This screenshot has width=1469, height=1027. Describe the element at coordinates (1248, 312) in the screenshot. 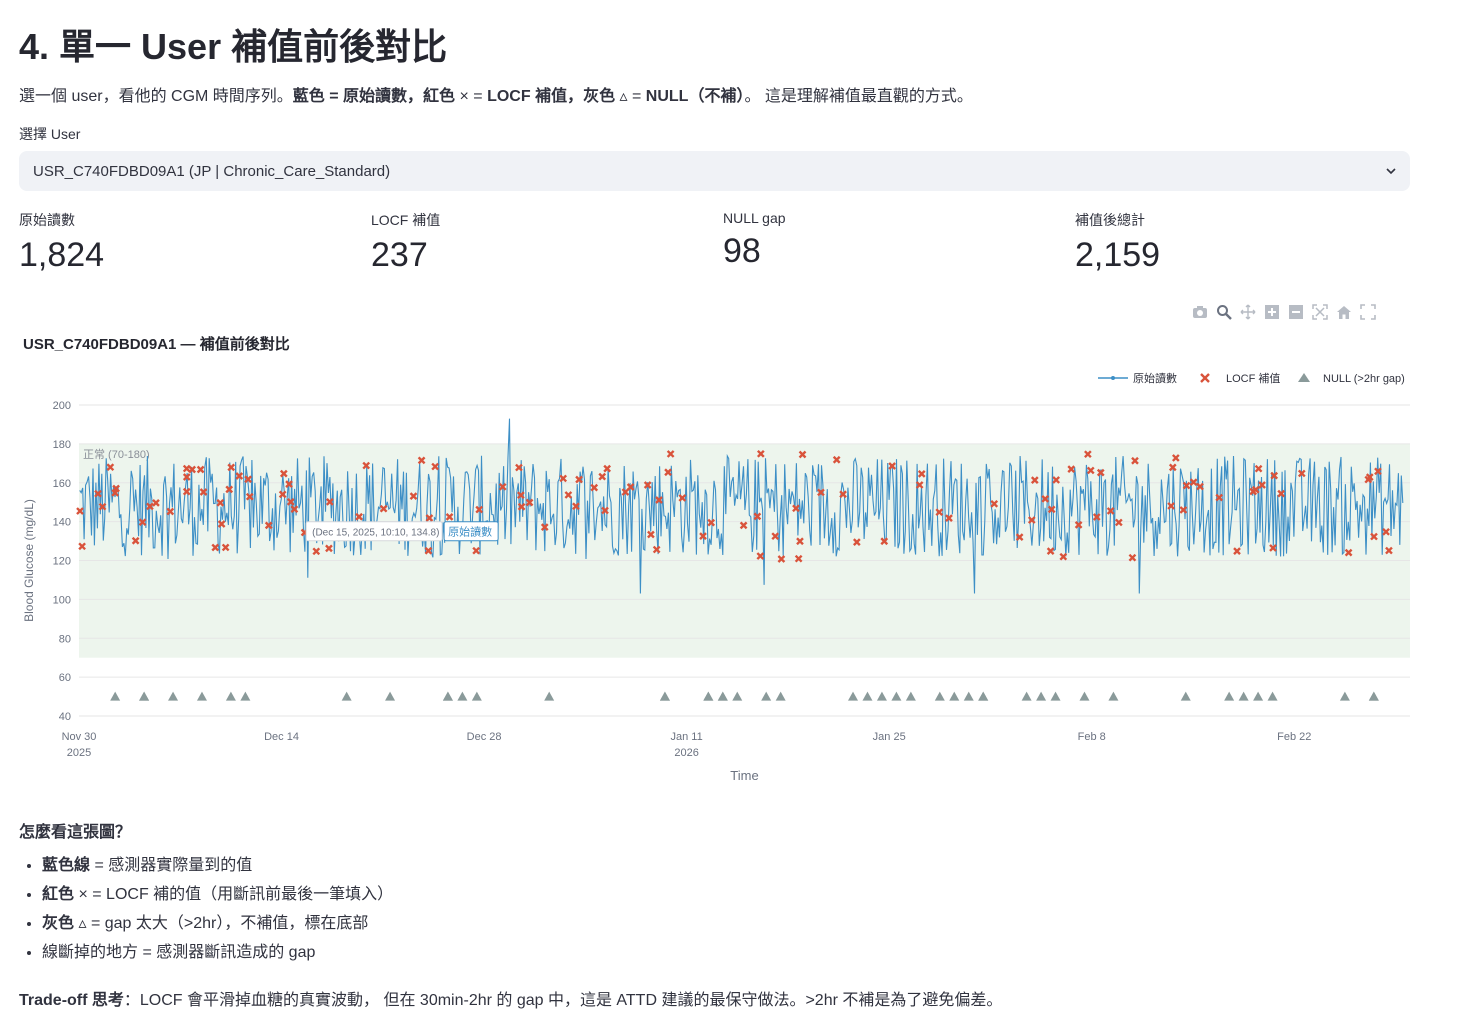

I see `pan-icon` at that location.